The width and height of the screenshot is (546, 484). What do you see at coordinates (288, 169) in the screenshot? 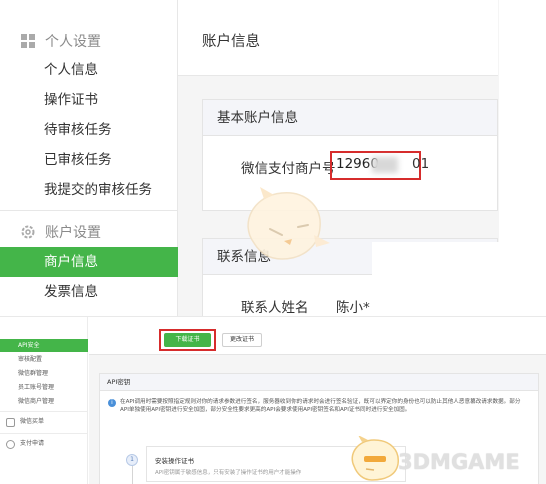
I see `merchant-id-label: 微信支付商户号` at bounding box center [288, 169].